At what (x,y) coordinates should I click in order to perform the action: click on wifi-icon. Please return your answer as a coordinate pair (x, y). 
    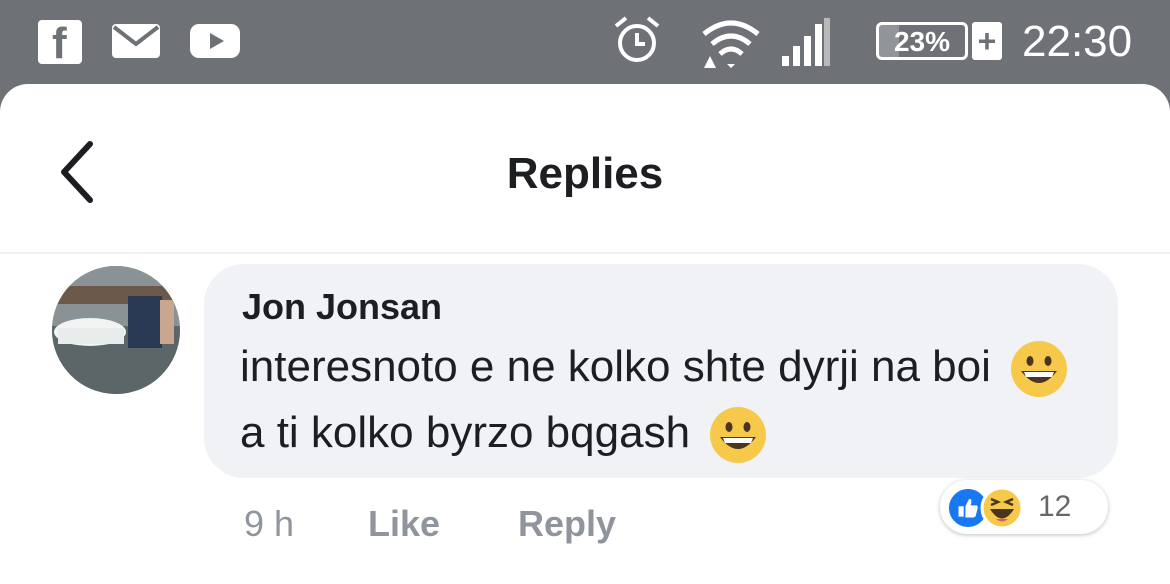
    Looking at the image, I should click on (731, 44).